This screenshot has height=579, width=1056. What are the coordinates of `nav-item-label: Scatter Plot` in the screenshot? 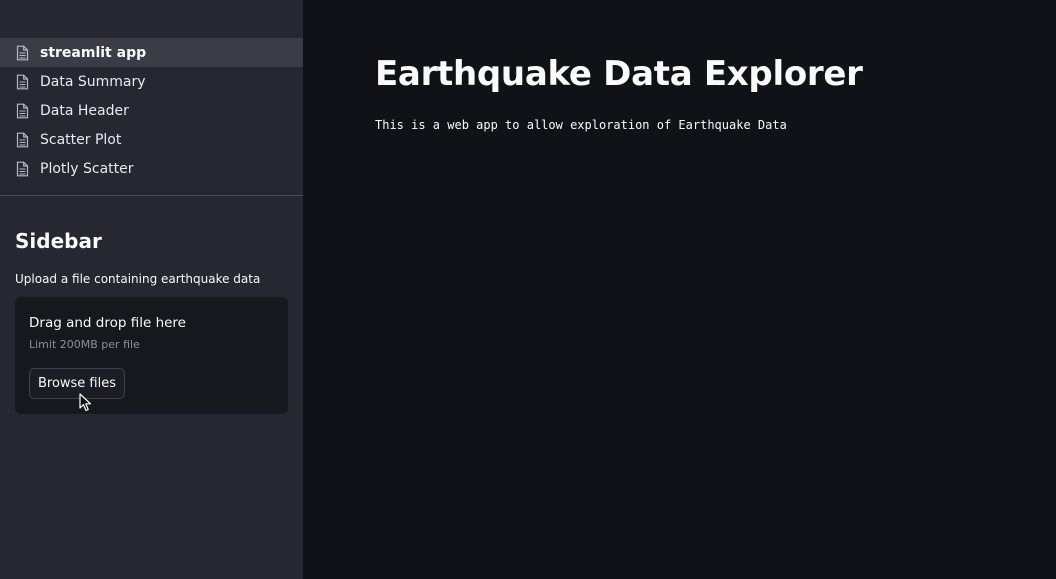 It's located at (81, 139).